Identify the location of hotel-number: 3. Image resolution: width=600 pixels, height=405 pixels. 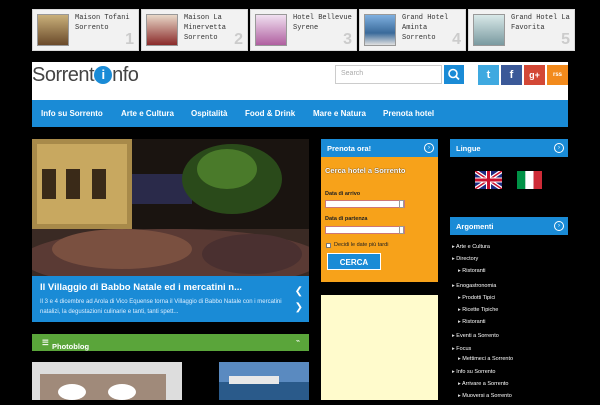
(347, 39).